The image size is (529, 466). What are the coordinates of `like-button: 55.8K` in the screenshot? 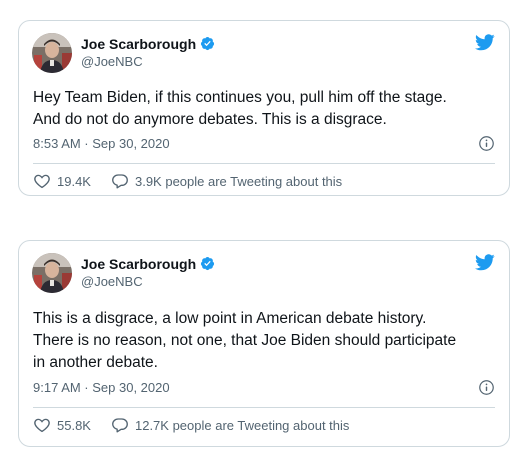 It's located at (62, 425).